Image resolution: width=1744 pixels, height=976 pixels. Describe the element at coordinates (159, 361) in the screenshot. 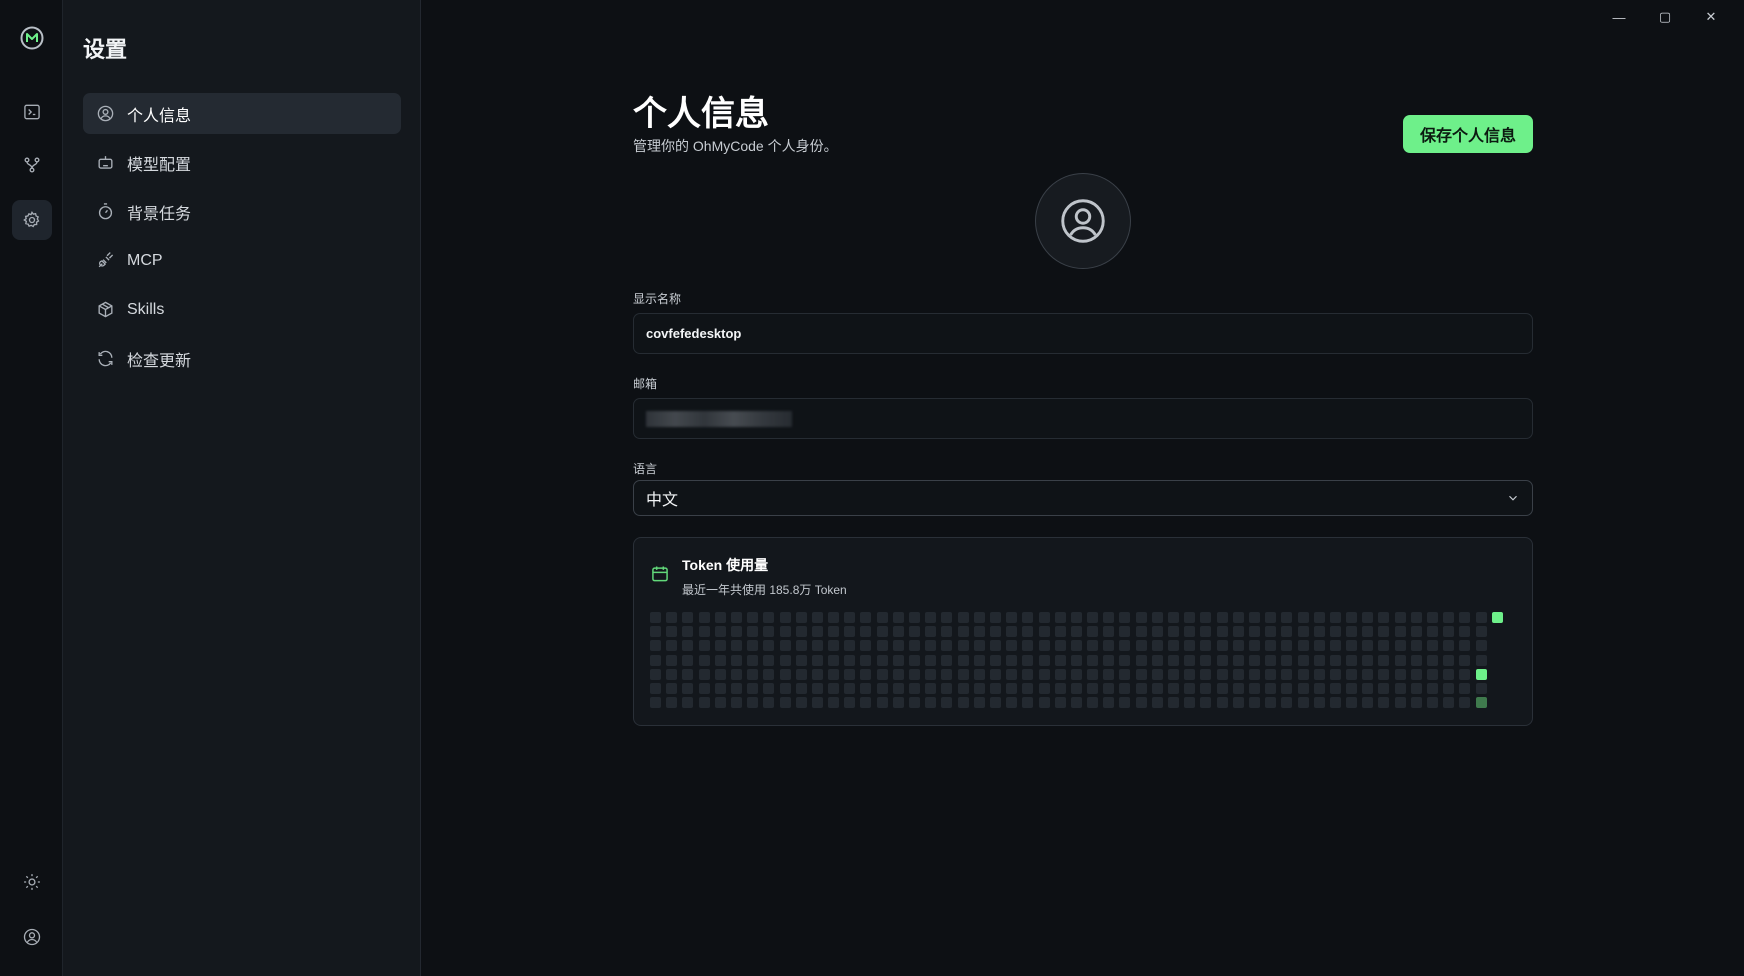

I see `sidebar-item-label: 检查更新` at that location.